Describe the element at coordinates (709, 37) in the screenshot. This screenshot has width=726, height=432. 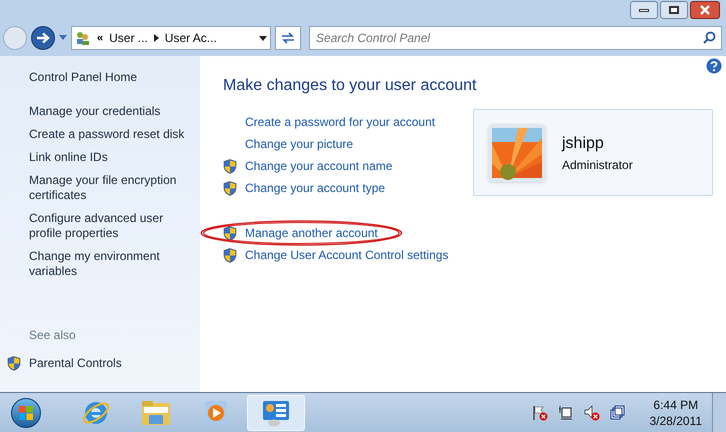
I see `search-icon` at that location.